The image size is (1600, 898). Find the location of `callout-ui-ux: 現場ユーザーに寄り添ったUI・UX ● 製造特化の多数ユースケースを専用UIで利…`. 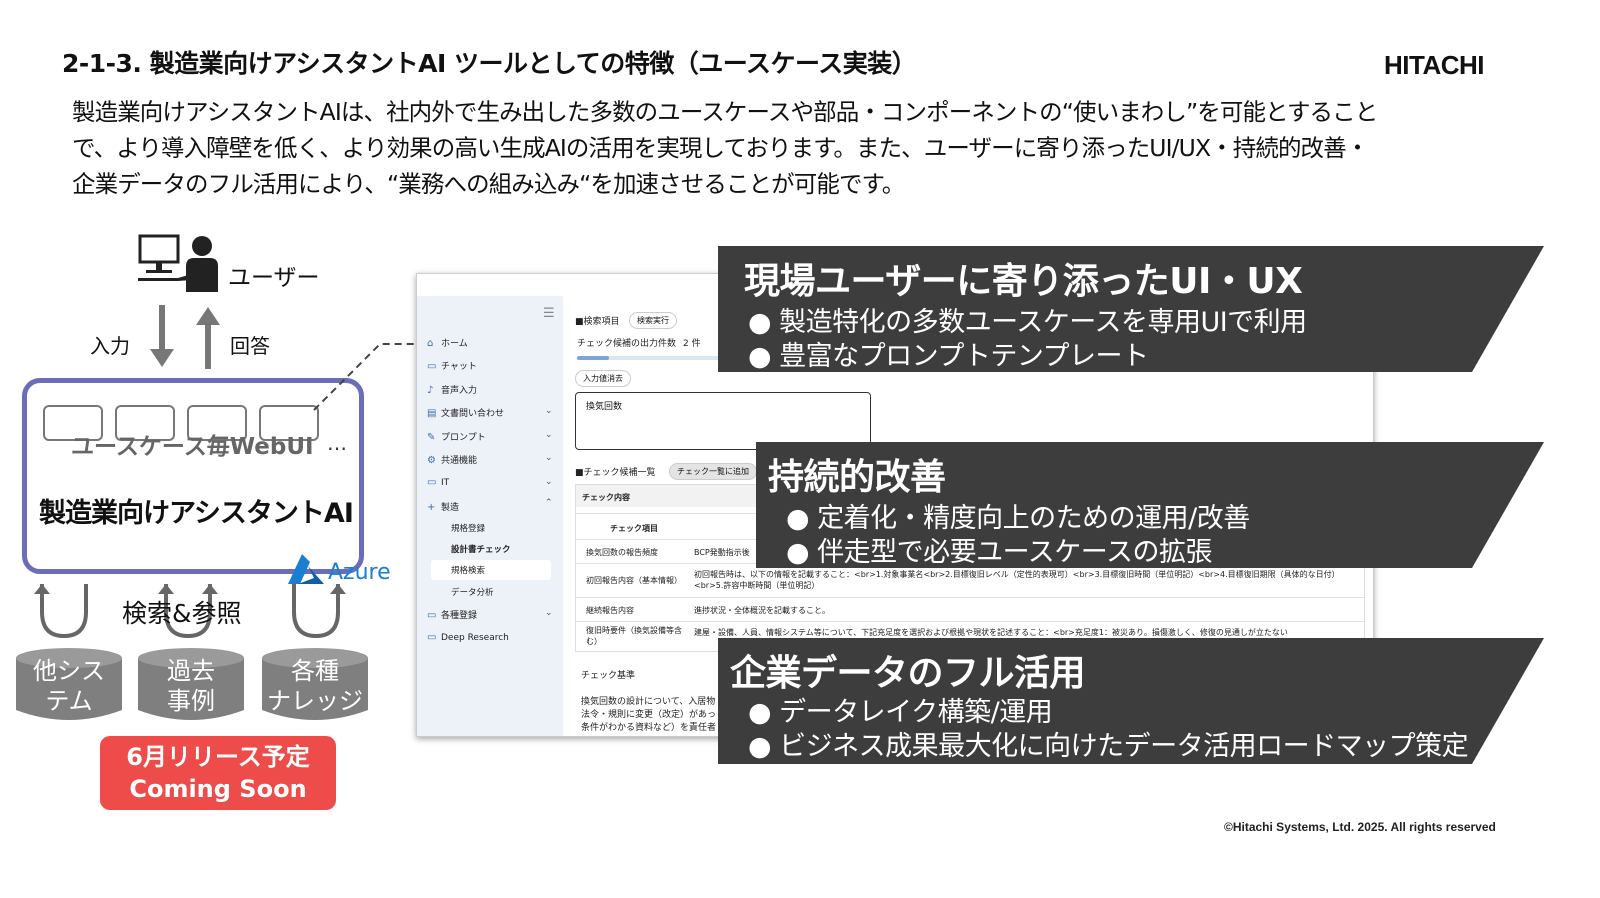

callout-ui-ux: 現場ユーザーに寄り添ったUI・UX ● 製造特化の多数ユースケースを専用UIで利… is located at coordinates (1133, 310).